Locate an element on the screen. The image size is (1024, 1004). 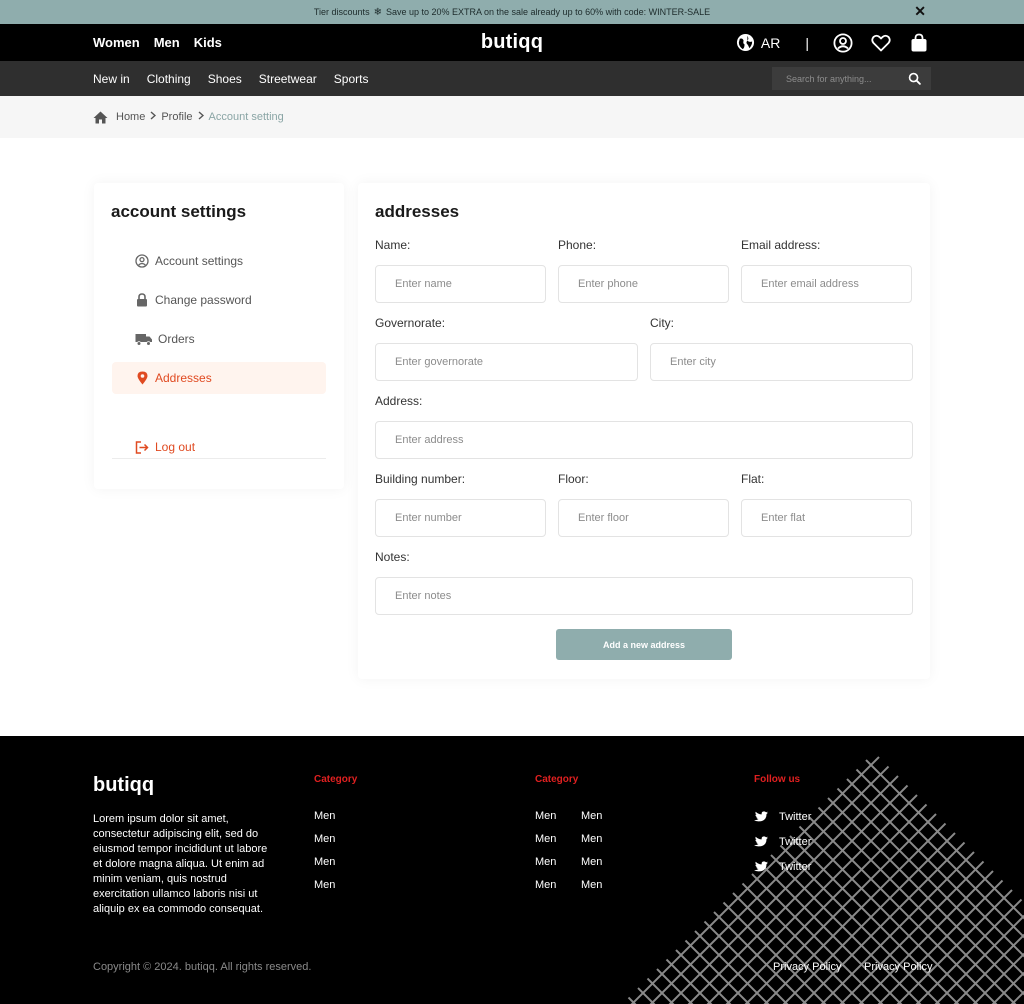
globe-icon is located at coordinates (745, 42).